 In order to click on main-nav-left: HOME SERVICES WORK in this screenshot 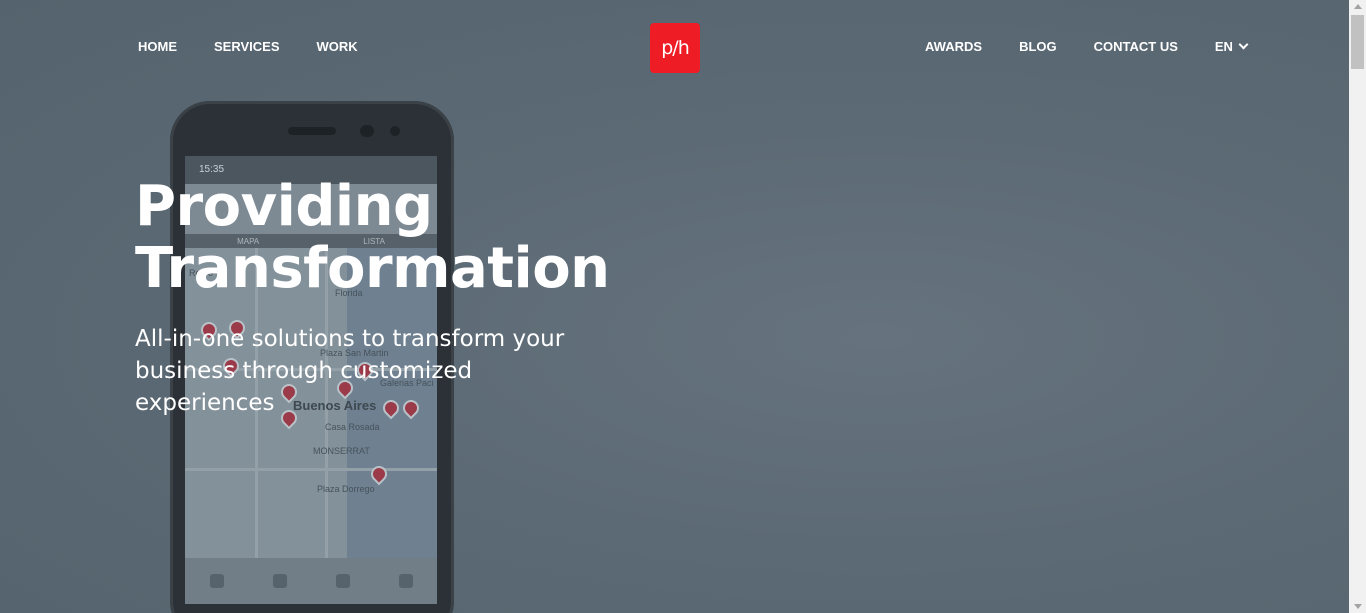, I will do `click(248, 46)`.